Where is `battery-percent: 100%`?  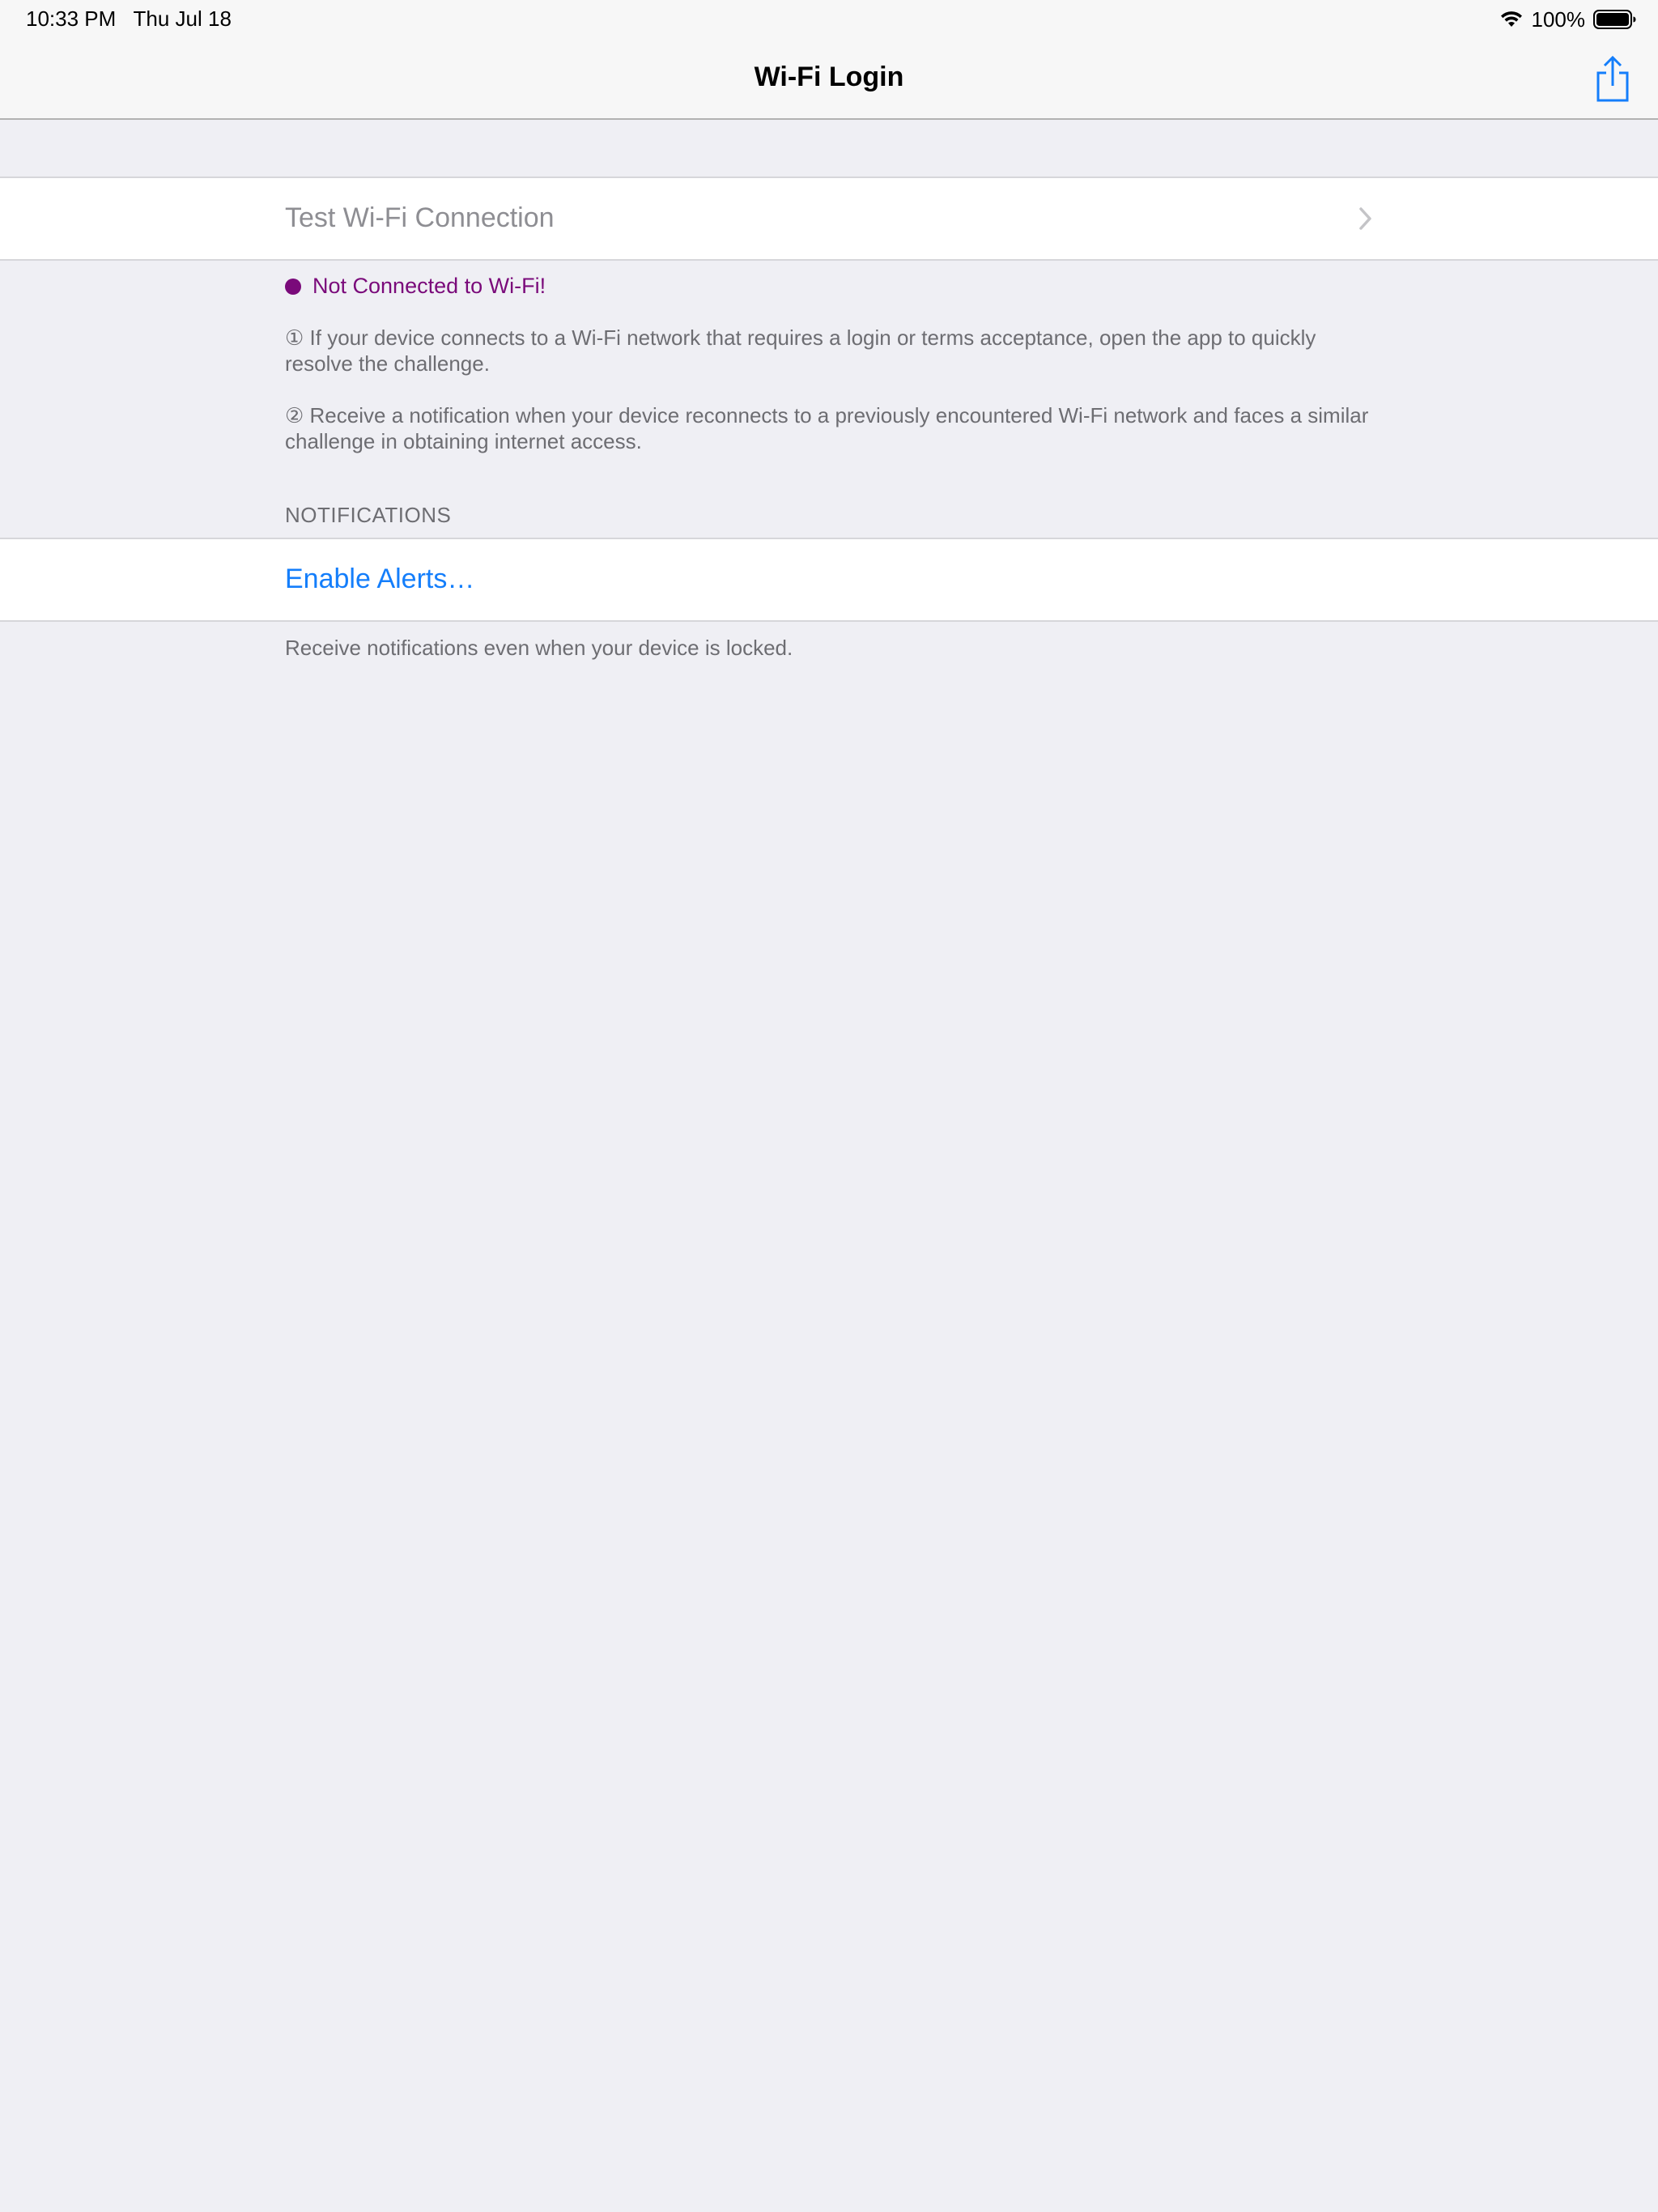 battery-percent: 100% is located at coordinates (1558, 19).